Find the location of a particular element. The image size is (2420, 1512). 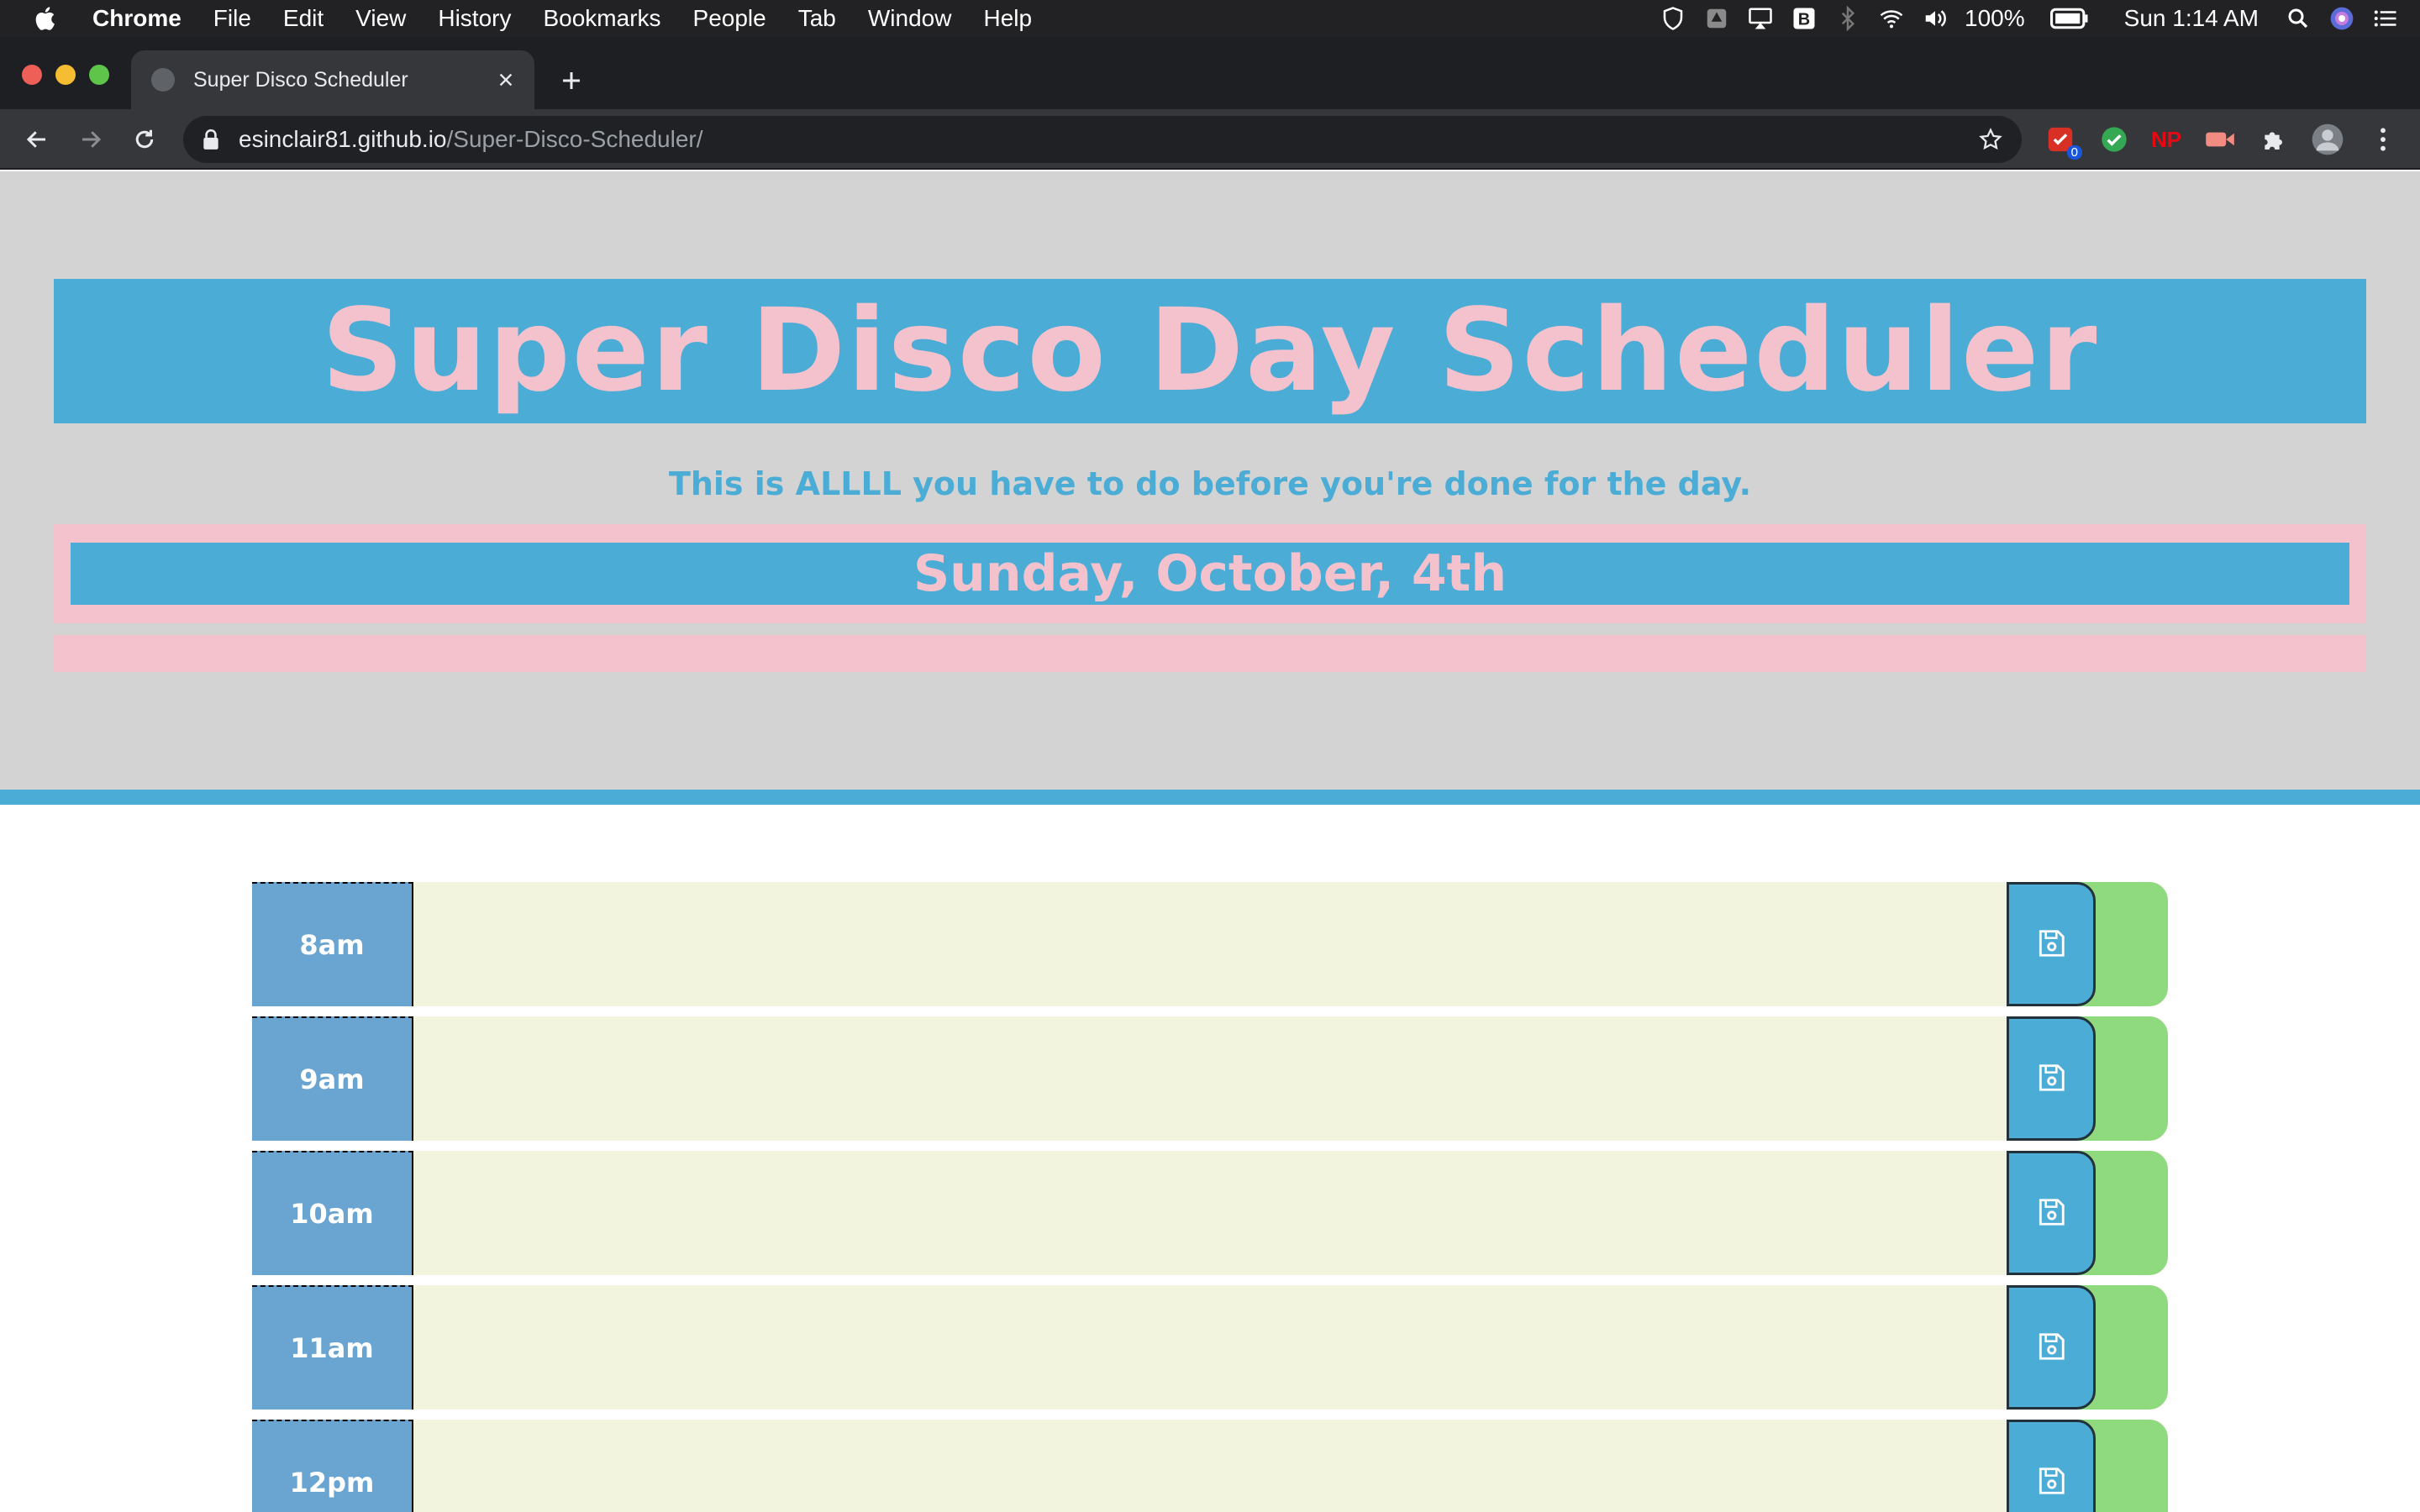

tab-close-icon is located at coordinates (506, 80).